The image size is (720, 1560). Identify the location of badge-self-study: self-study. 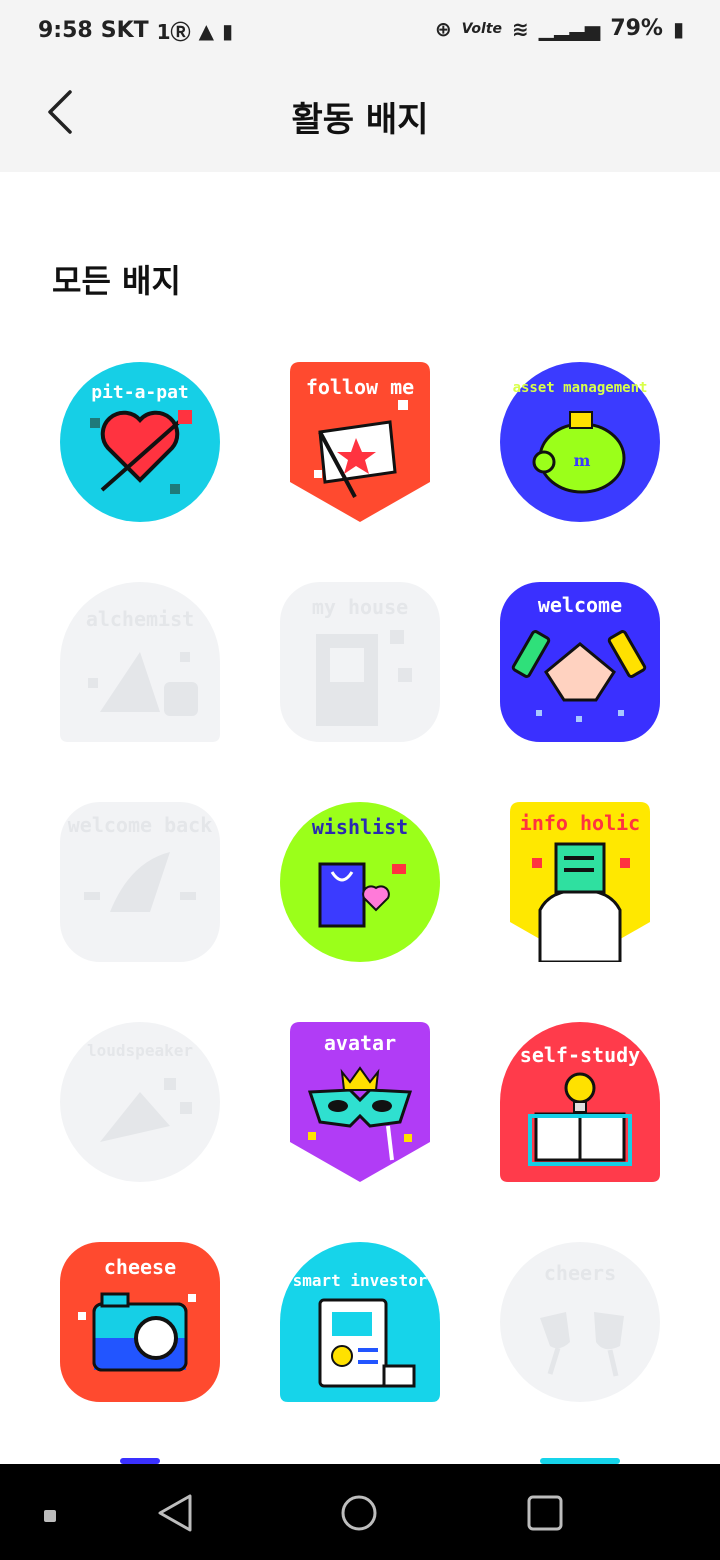
(580, 1102).